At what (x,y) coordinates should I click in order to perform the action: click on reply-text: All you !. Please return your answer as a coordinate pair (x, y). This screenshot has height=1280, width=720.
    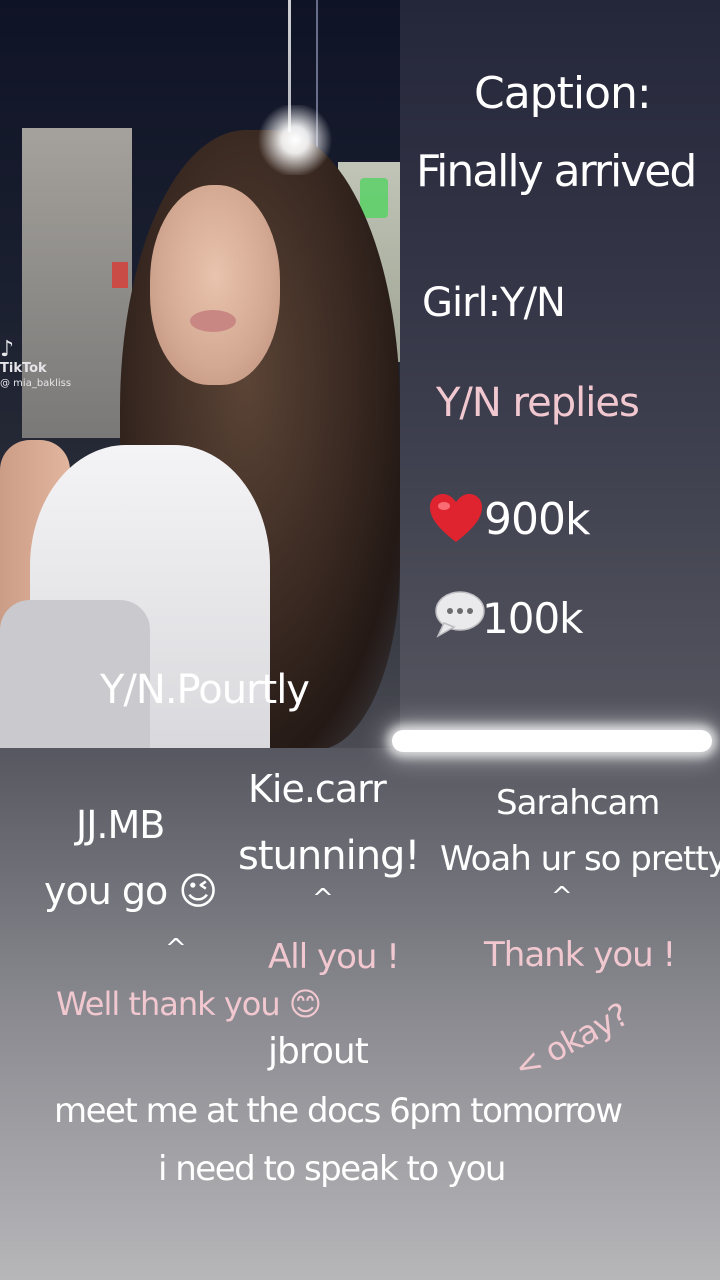
    Looking at the image, I should click on (334, 957).